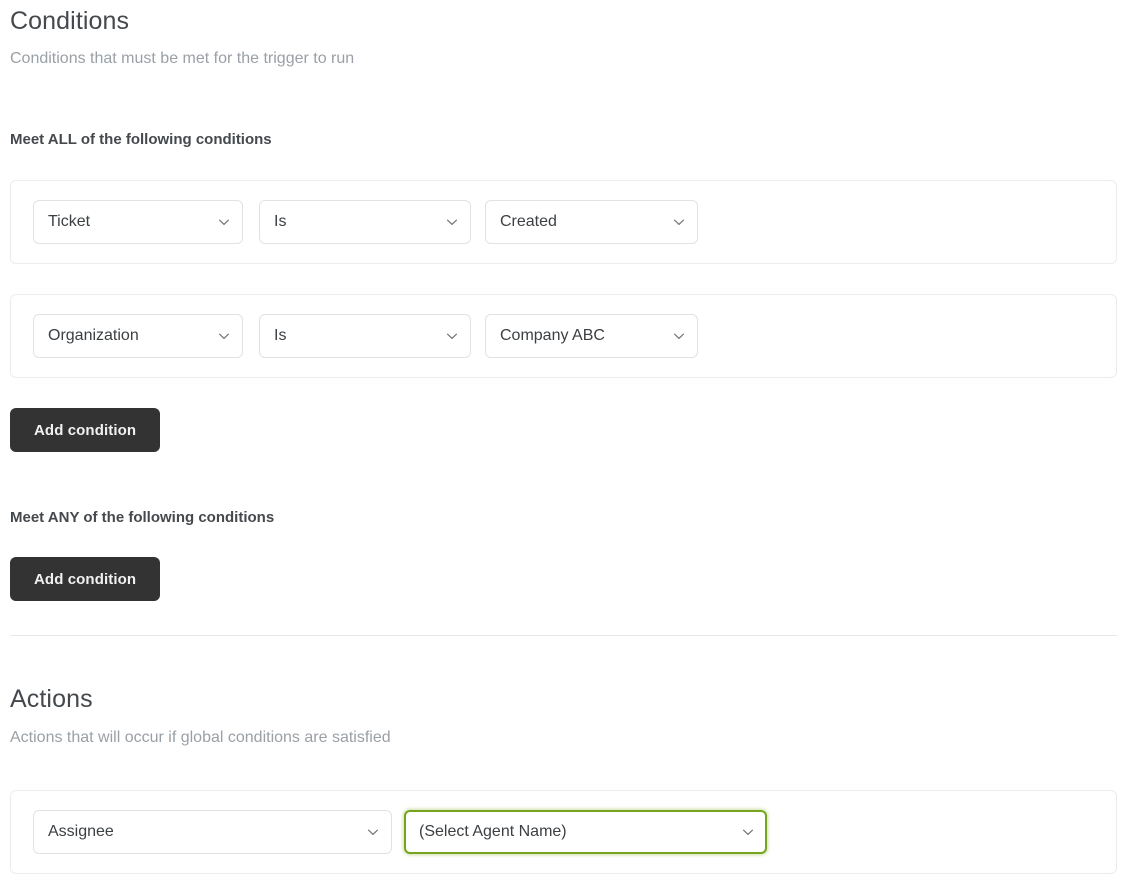  Describe the element at coordinates (70, 21) in the screenshot. I see `conditions-title: Conditions` at that location.